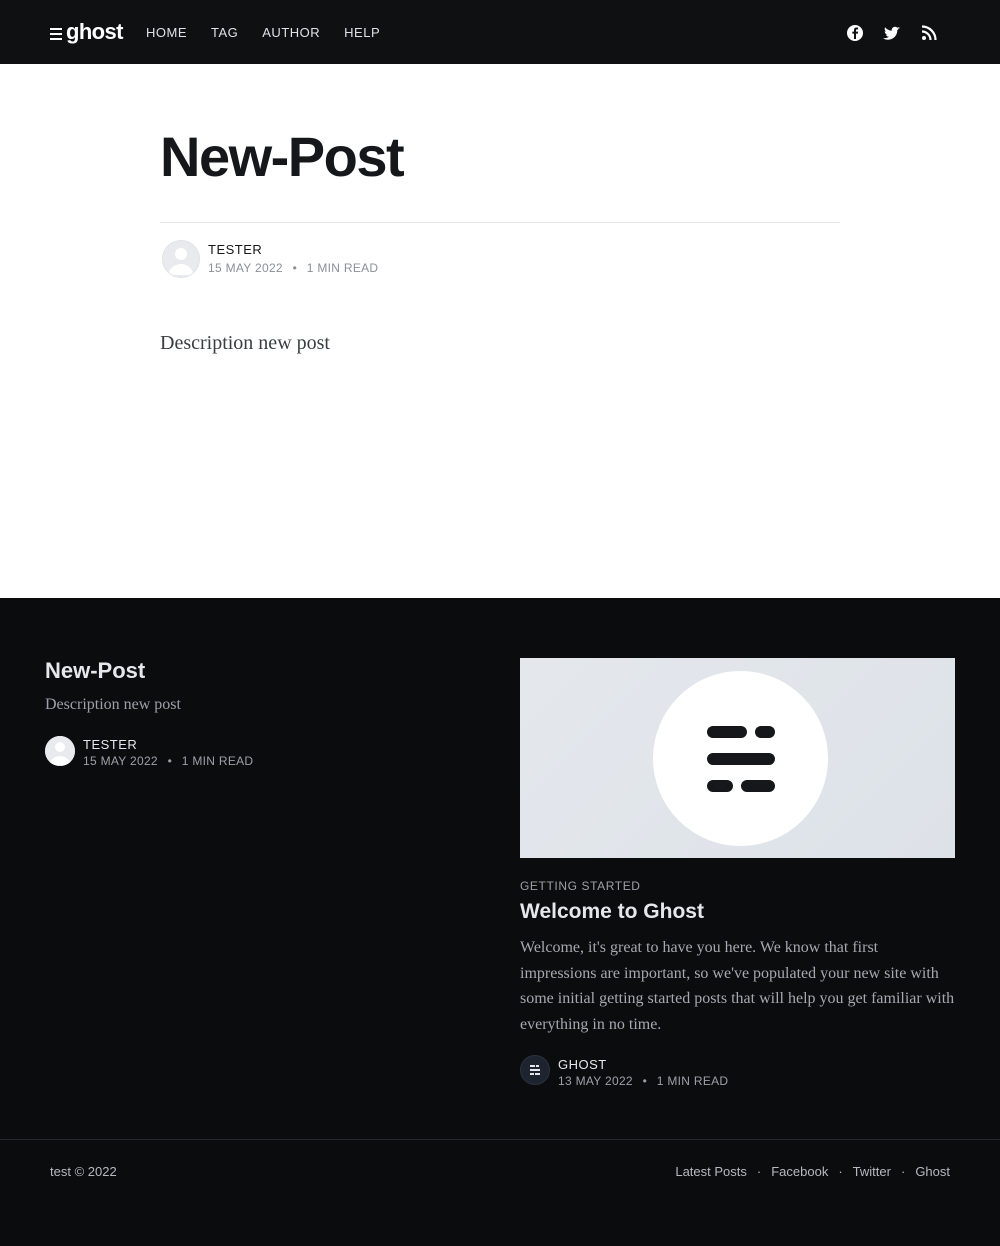 Image resolution: width=1000 pixels, height=1246 pixels. What do you see at coordinates (500, 222) in the screenshot?
I see `title-divider` at bounding box center [500, 222].